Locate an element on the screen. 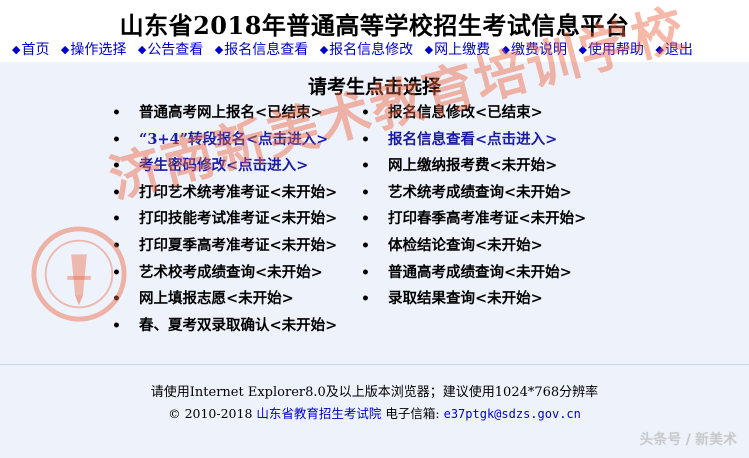 The image size is (749, 458). menu-item: • 打印技能考试准考证<未开始> is located at coordinates (224, 219).